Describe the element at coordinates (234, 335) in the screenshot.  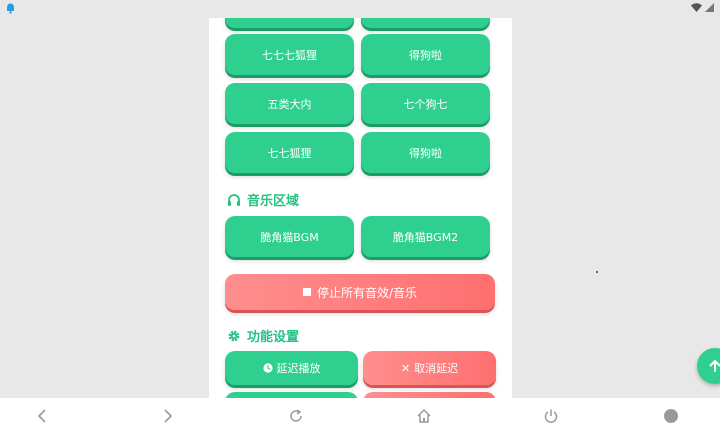
I see `gear-icon` at that location.